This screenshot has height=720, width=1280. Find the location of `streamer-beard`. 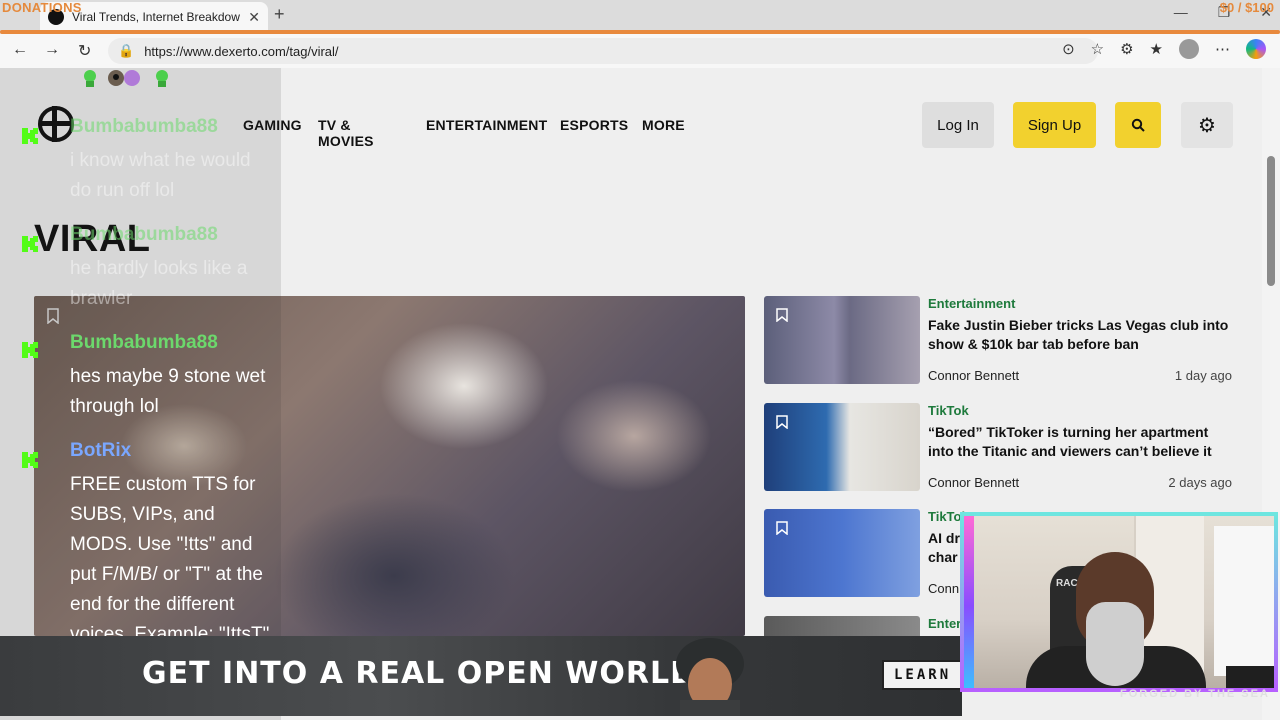

streamer-beard is located at coordinates (1115, 644).